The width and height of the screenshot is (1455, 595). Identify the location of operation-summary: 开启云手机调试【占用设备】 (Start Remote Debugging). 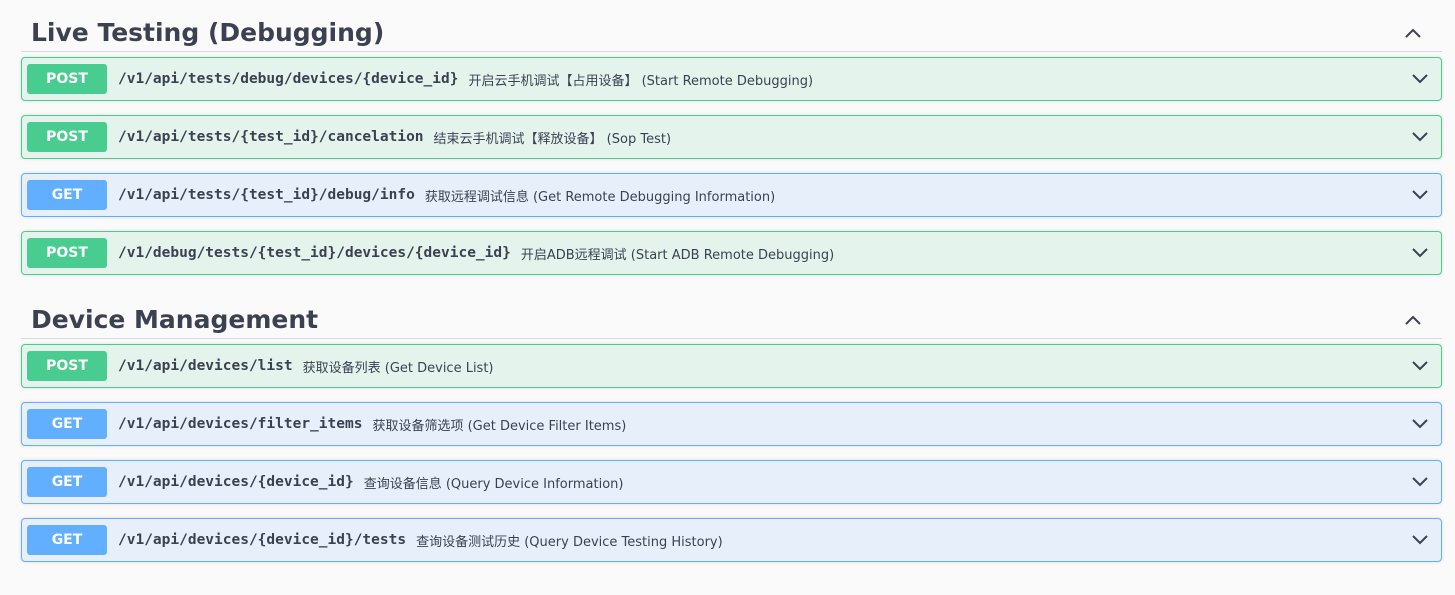
(641, 81).